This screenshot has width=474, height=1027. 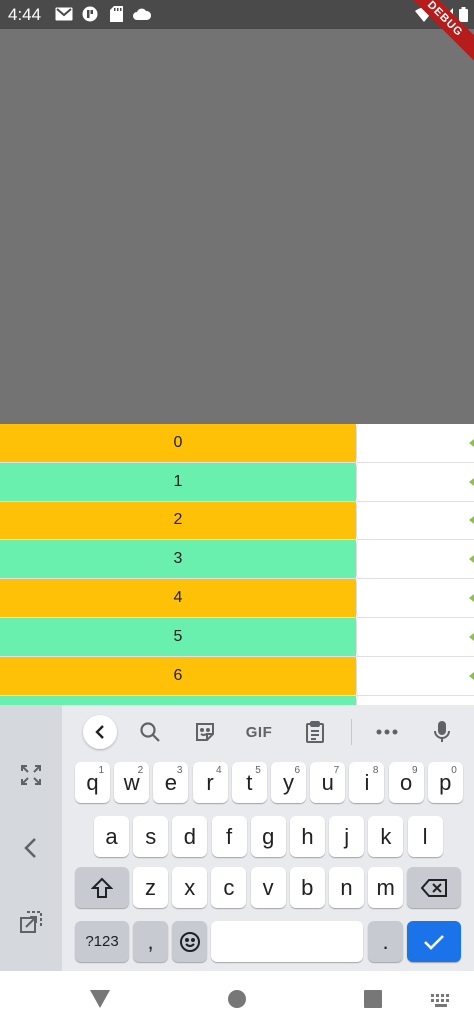 I want to click on emoji-key, so click(x=189, y=941).